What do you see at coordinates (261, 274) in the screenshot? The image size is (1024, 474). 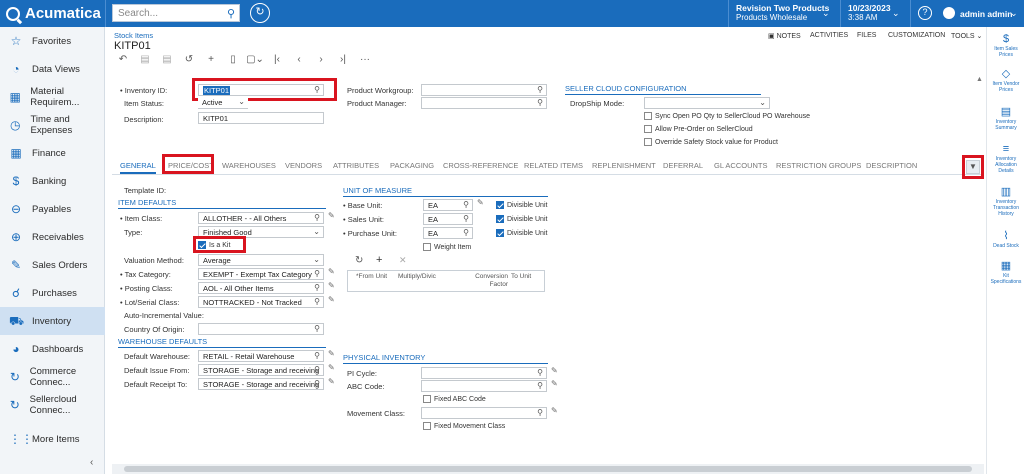 I see `tax-category-field: EXEMPT - Exempt Tax Category ⚲` at bounding box center [261, 274].